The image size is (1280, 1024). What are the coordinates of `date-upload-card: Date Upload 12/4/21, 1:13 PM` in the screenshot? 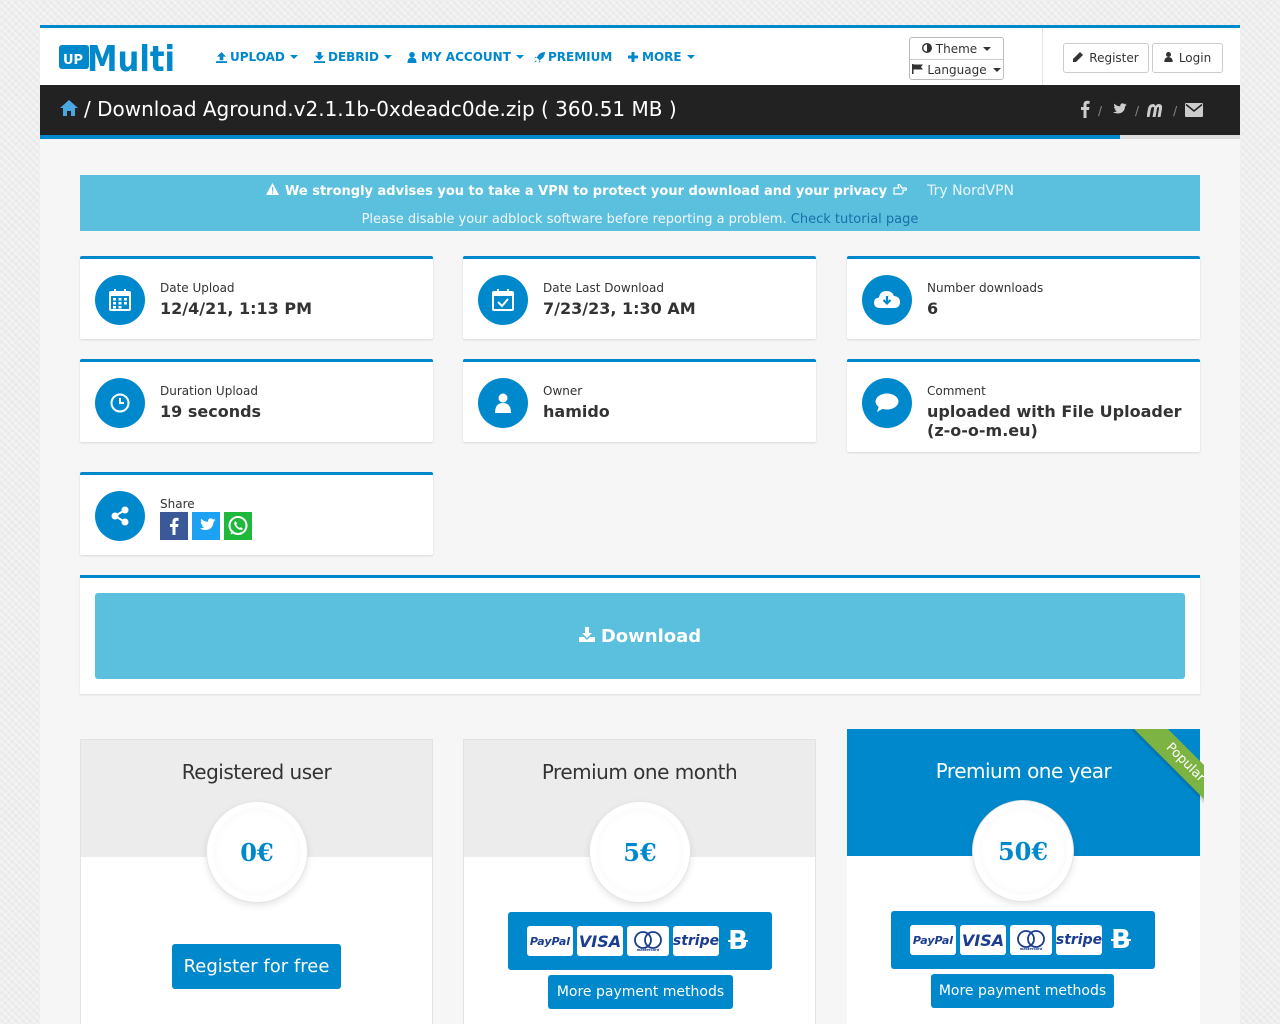 It's located at (256, 297).